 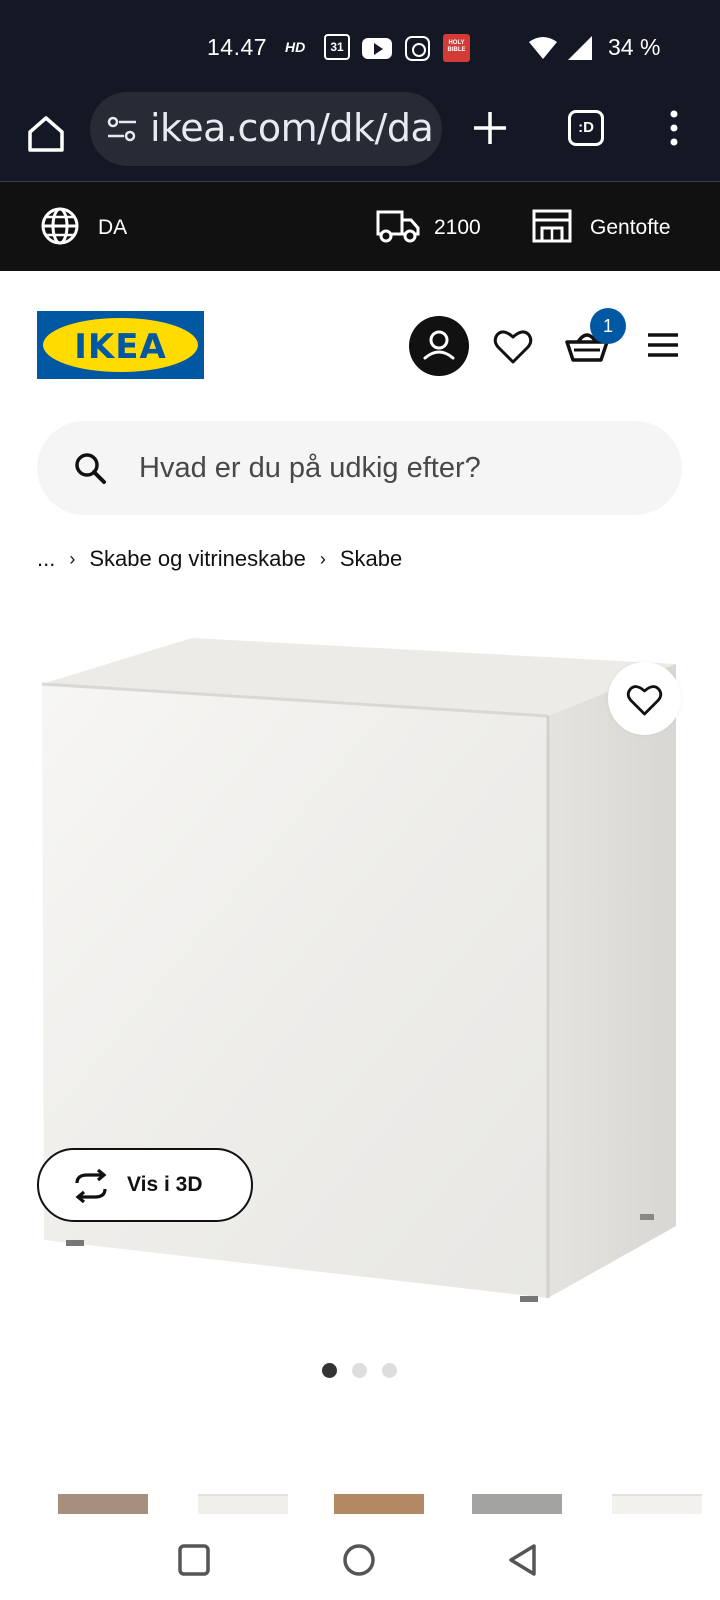 What do you see at coordinates (113, 227) in the screenshot?
I see `language-label: DA` at bounding box center [113, 227].